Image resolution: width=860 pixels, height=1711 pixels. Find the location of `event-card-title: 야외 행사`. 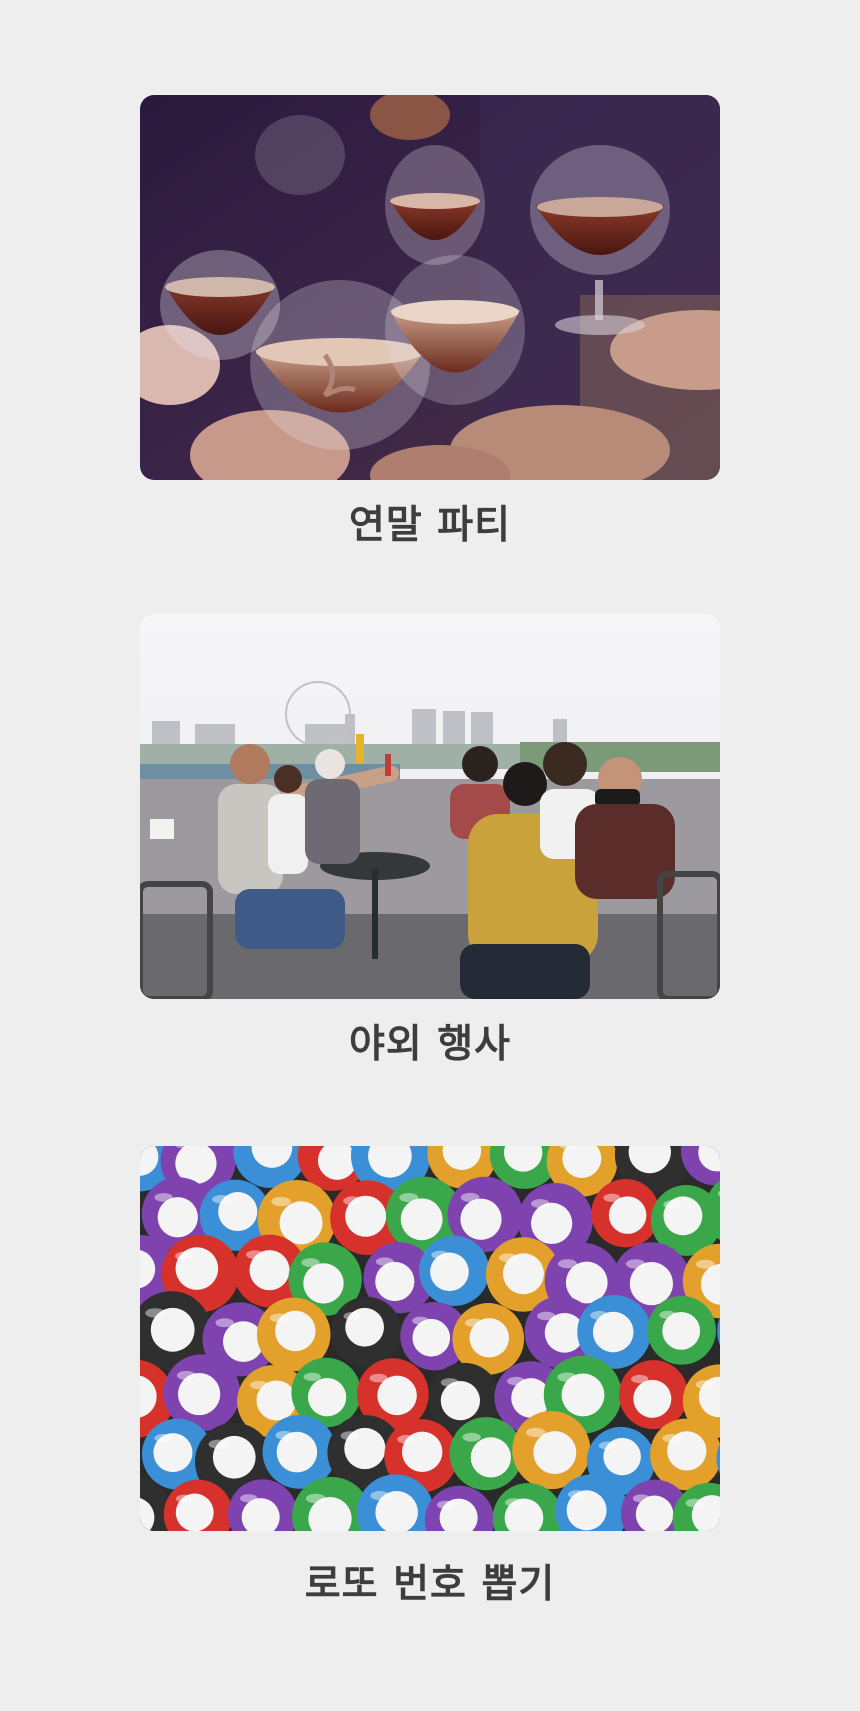

event-card-title: 야외 행사 is located at coordinates (430, 1044).